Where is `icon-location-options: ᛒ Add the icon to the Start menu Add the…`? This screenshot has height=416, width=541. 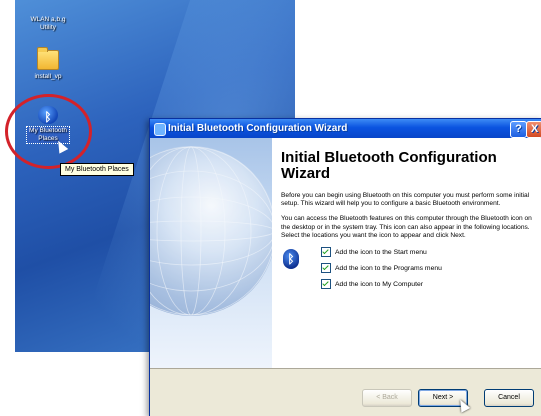 icon-location-options: ᛒ Add the icon to the Start menu Add the… is located at coordinates (408, 271).